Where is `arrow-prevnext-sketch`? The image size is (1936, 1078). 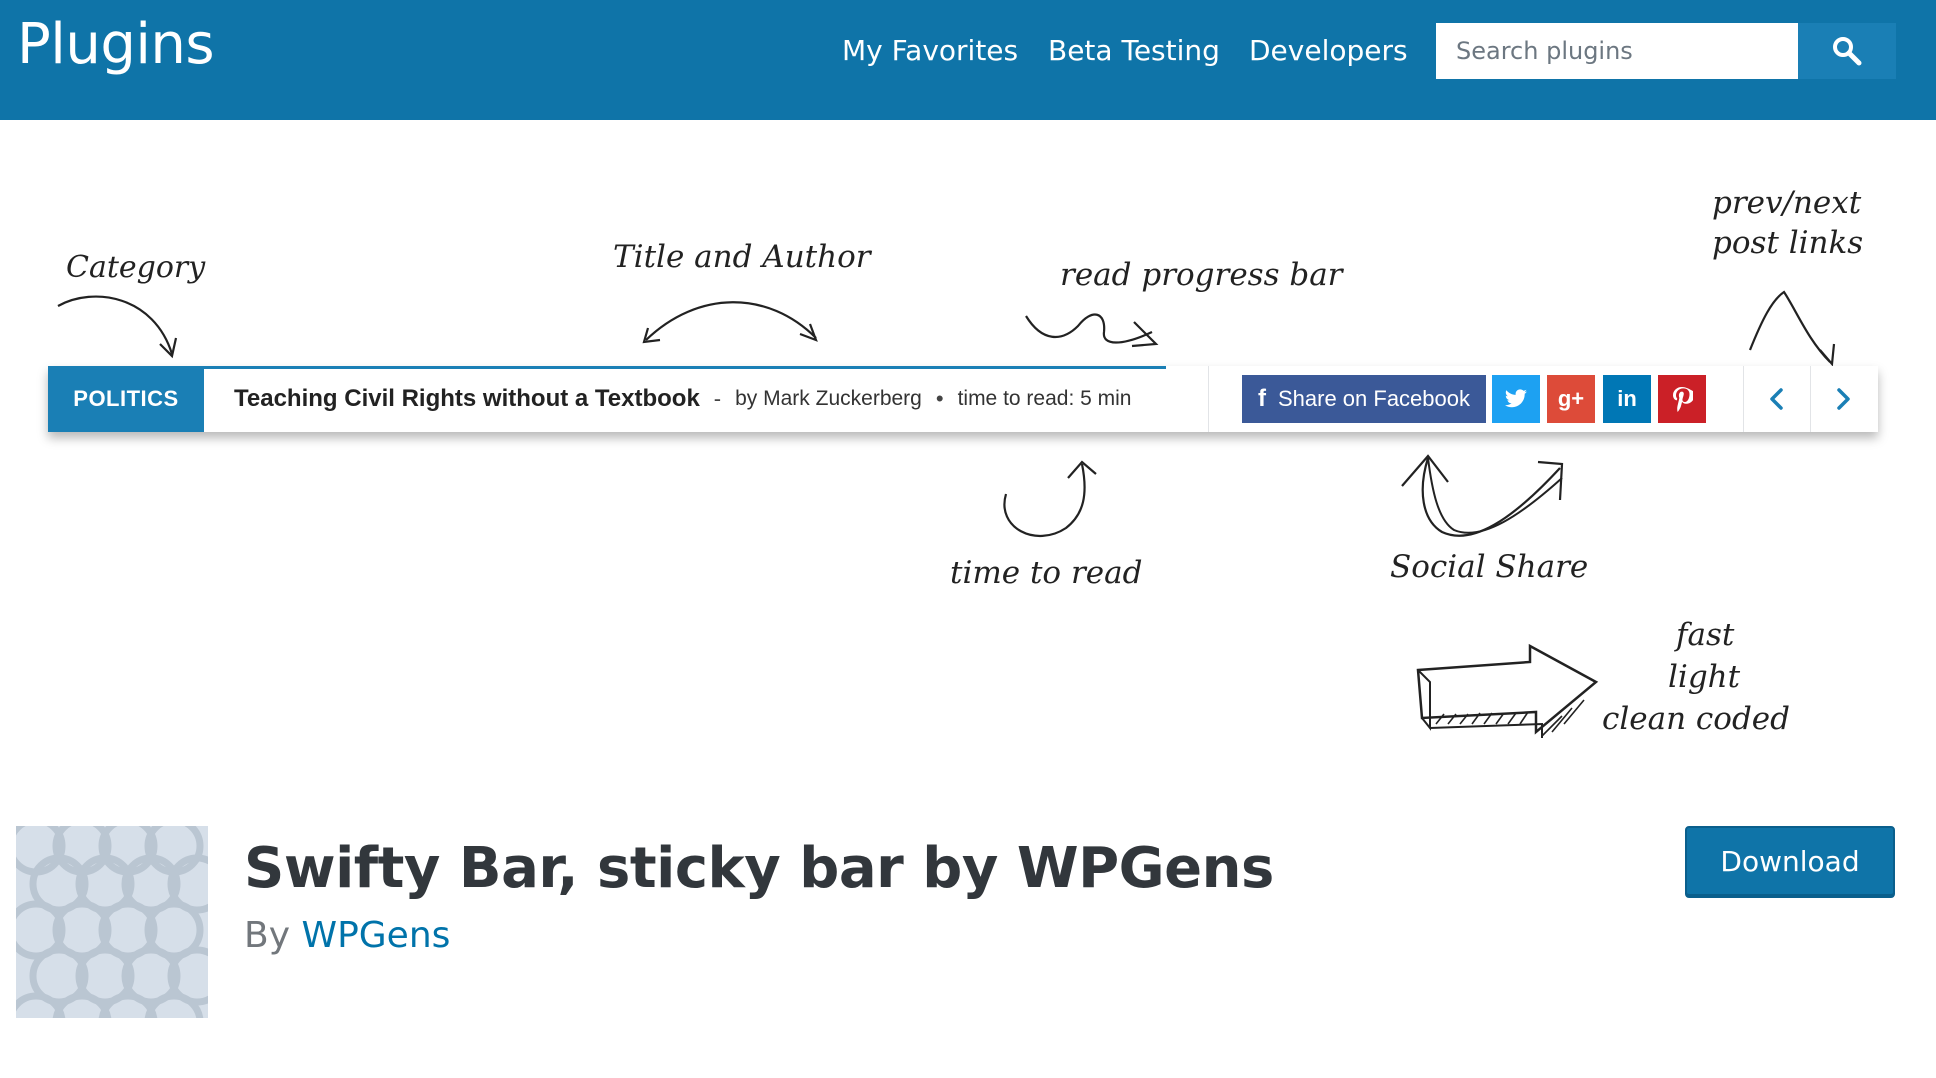 arrow-prevnext-sketch is located at coordinates (1792, 328).